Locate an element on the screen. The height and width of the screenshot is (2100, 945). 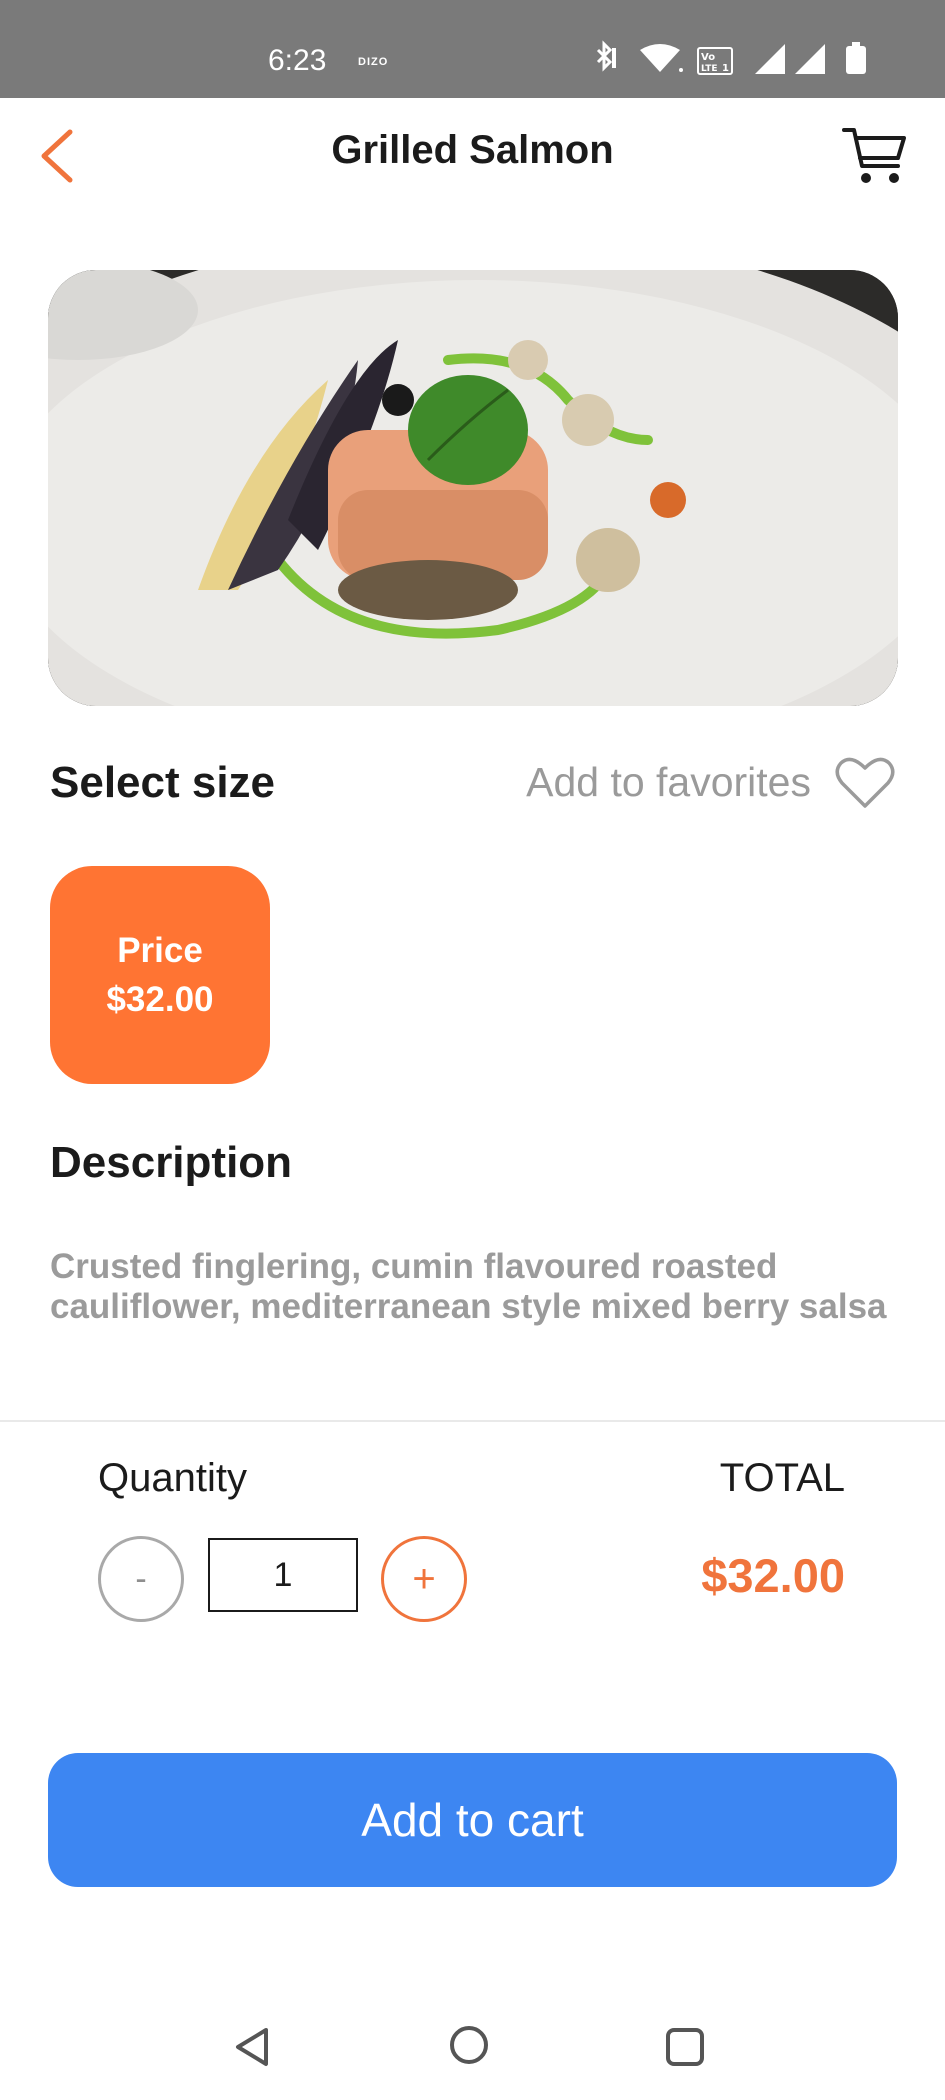
page-title: Grilled Salmon is located at coordinates (472, 150).